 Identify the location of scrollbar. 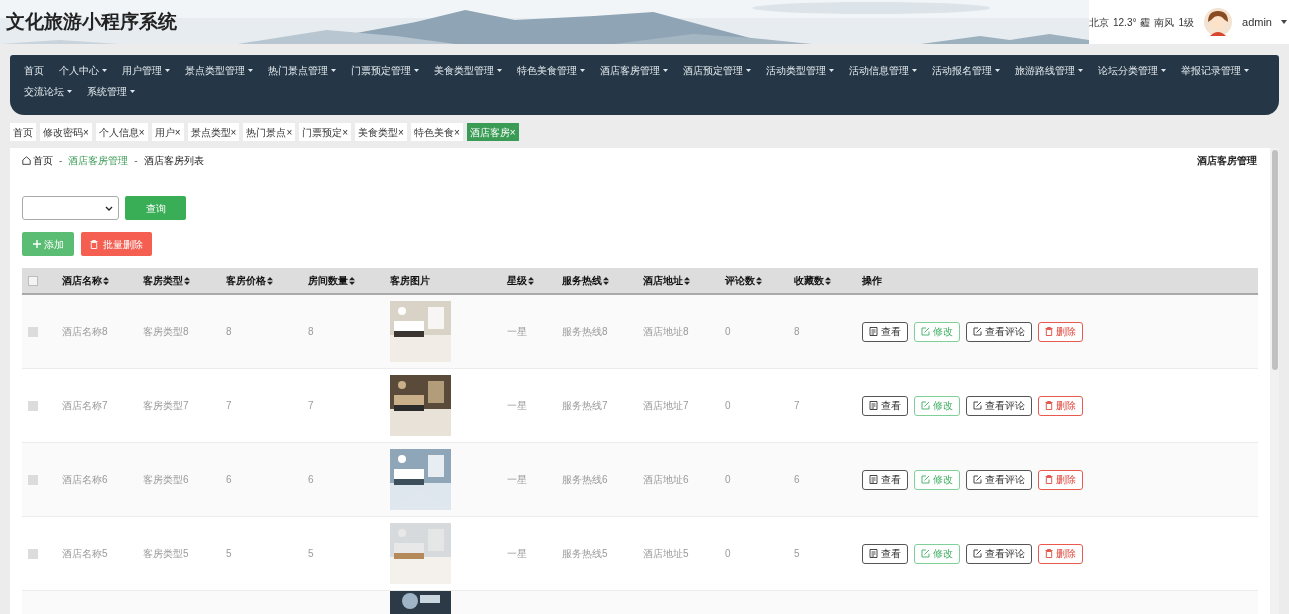
(1274, 381).